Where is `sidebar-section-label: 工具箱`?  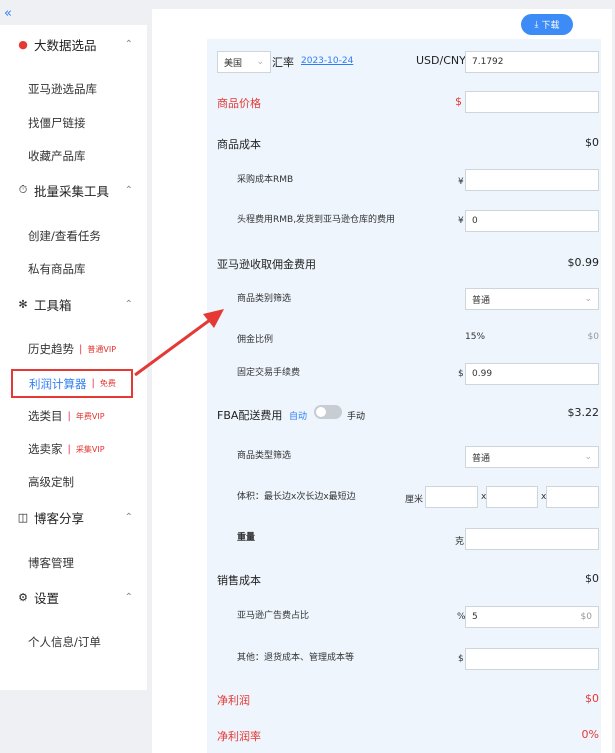 sidebar-section-label: 工具箱 is located at coordinates (53, 305).